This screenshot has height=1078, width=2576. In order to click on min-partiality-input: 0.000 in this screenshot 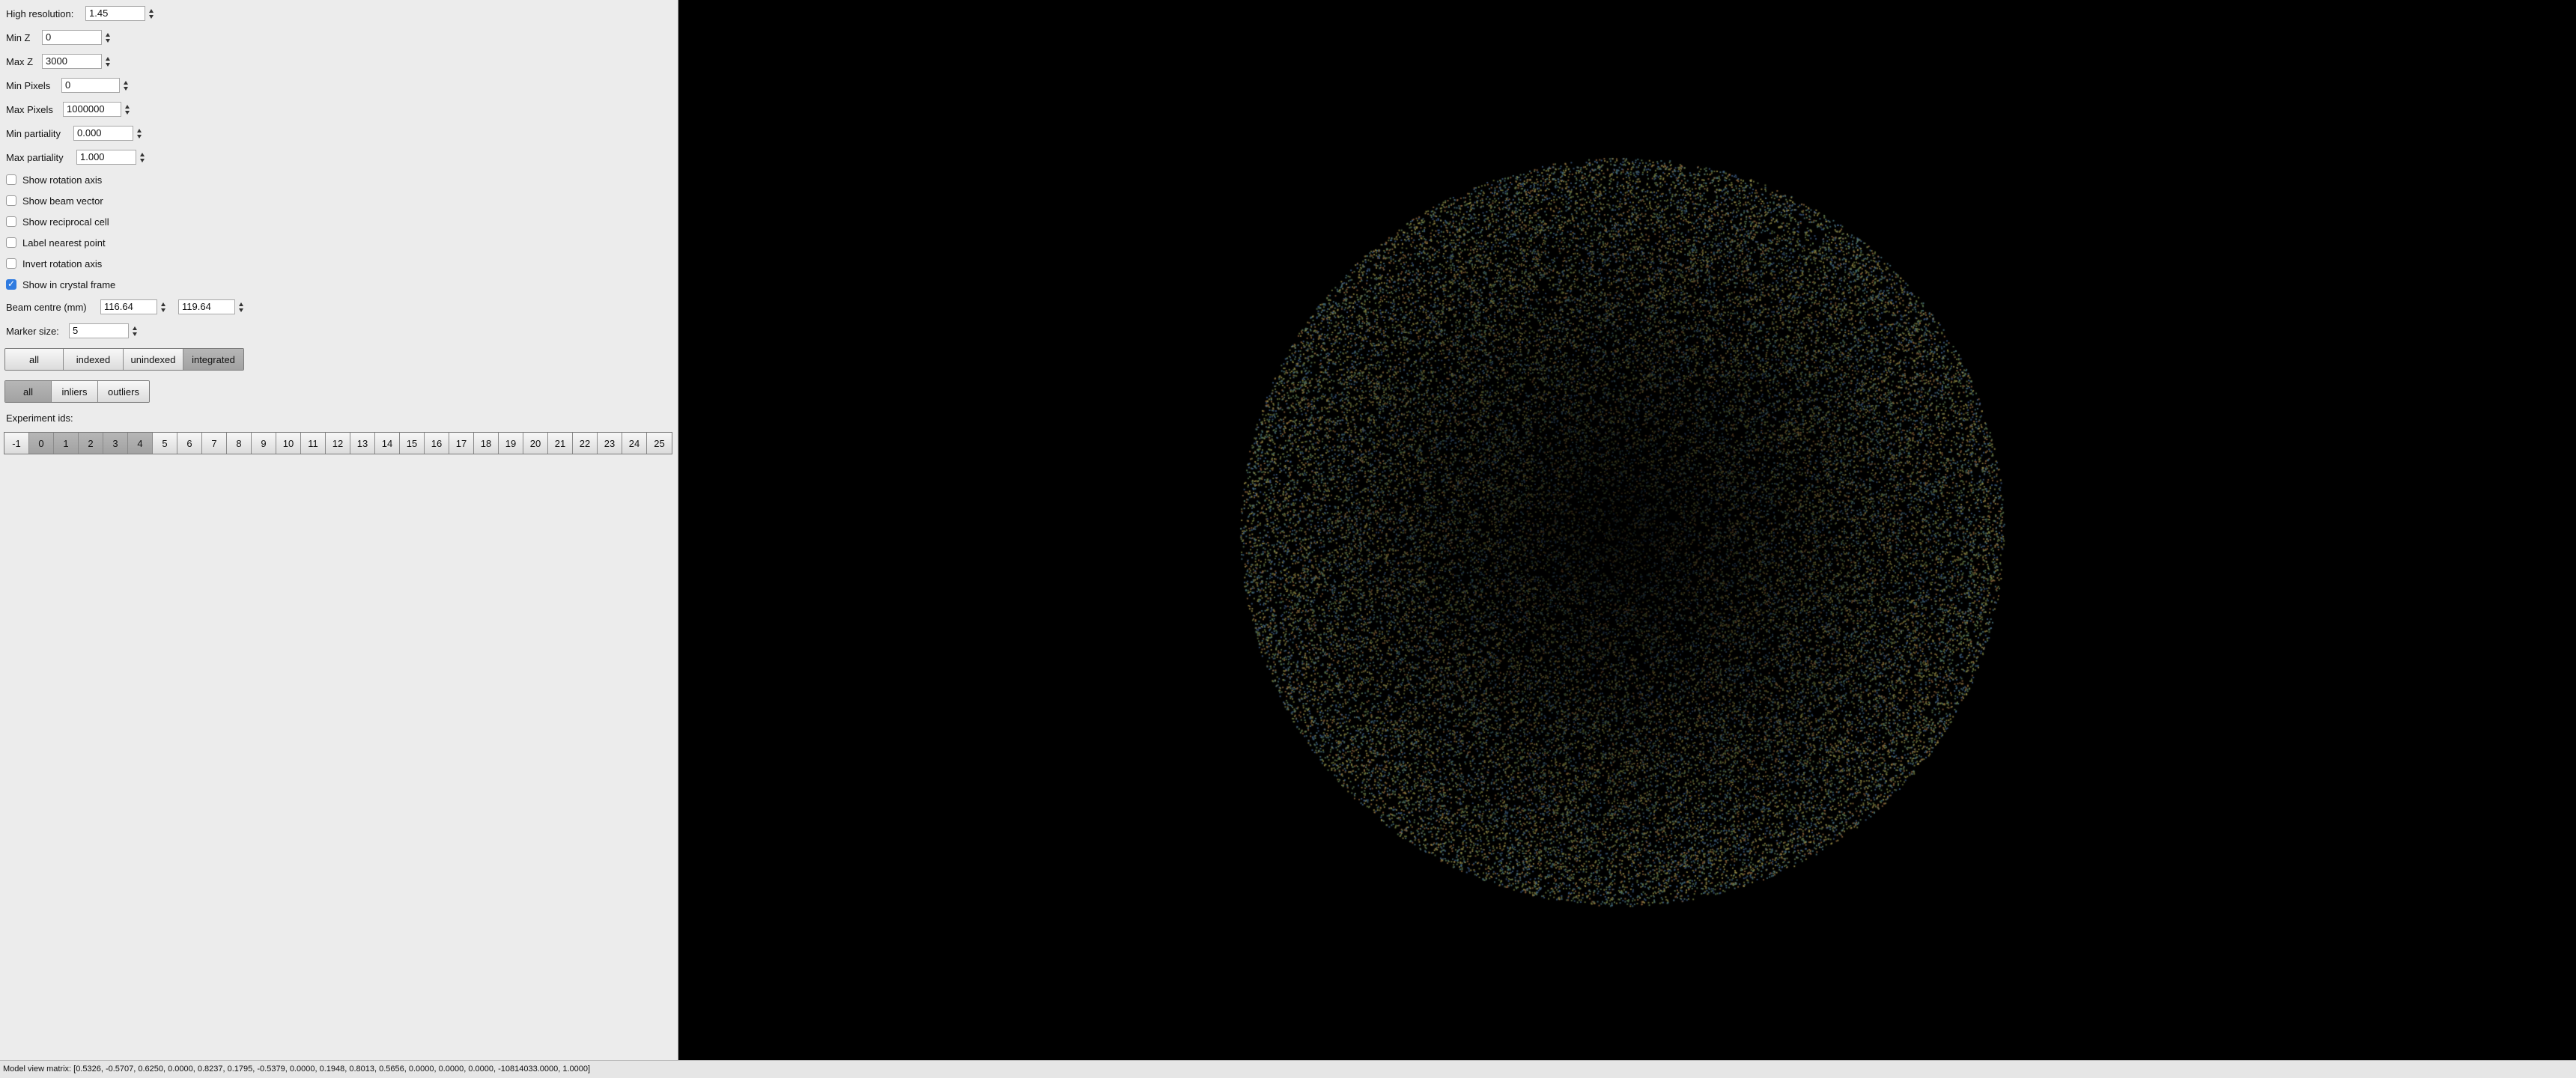, I will do `click(103, 133)`.